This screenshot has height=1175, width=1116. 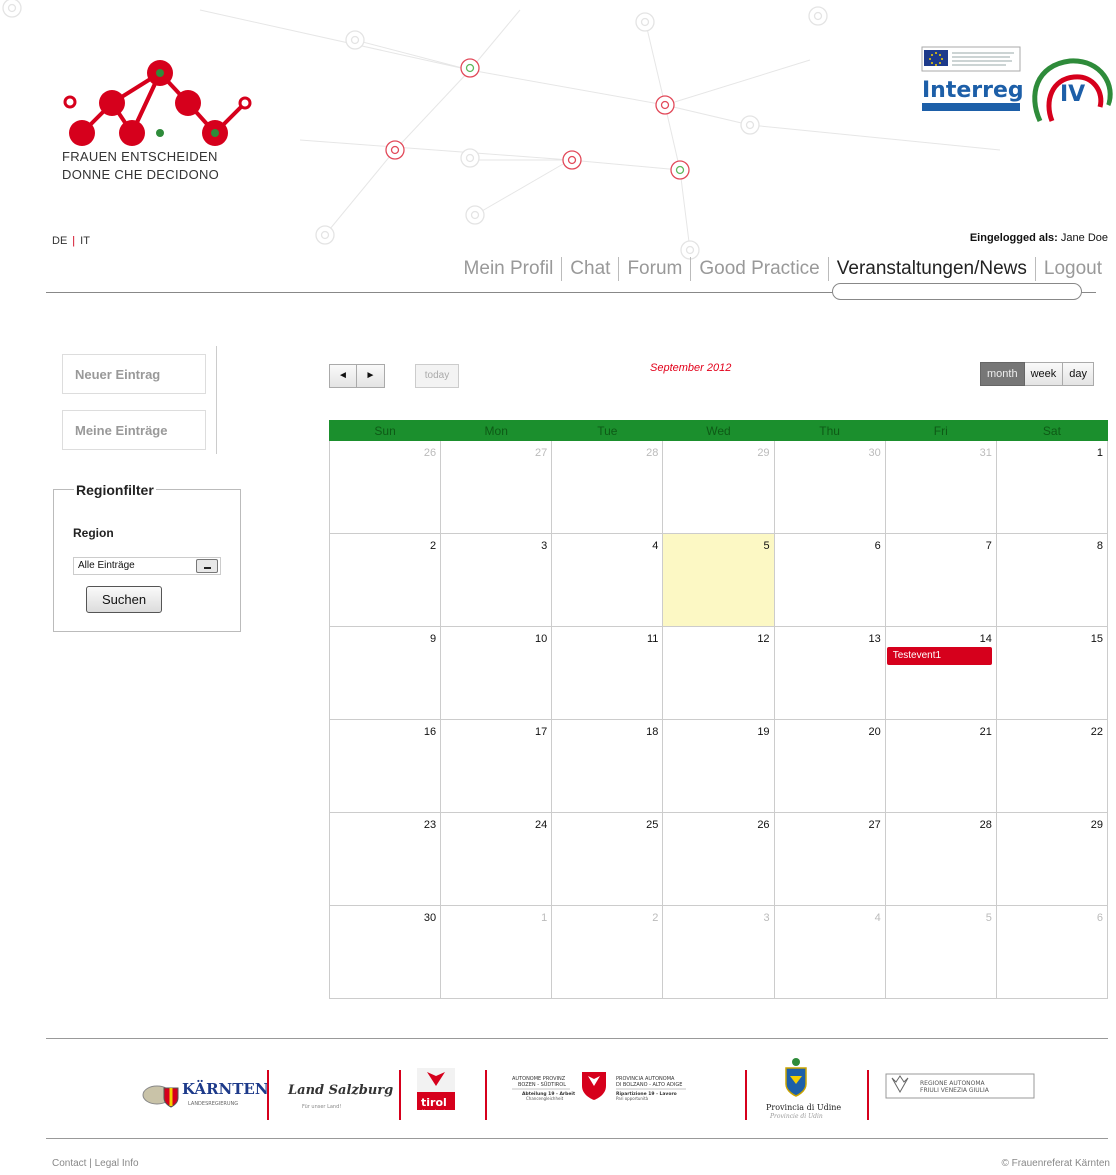 I want to click on calendar-day-cell: 31, so click(x=940, y=487).